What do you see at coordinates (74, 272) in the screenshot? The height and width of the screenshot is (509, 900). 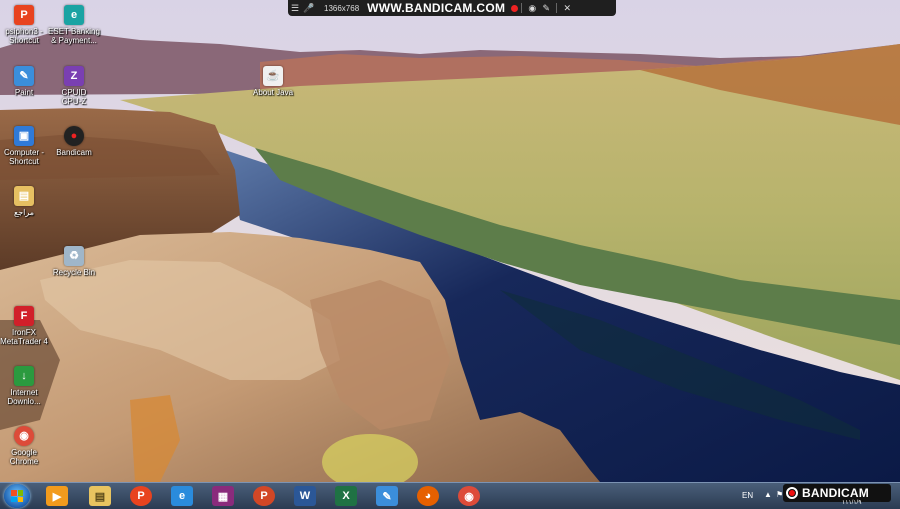 I see `desktop-icon-label: Recycle Bin` at bounding box center [74, 272].